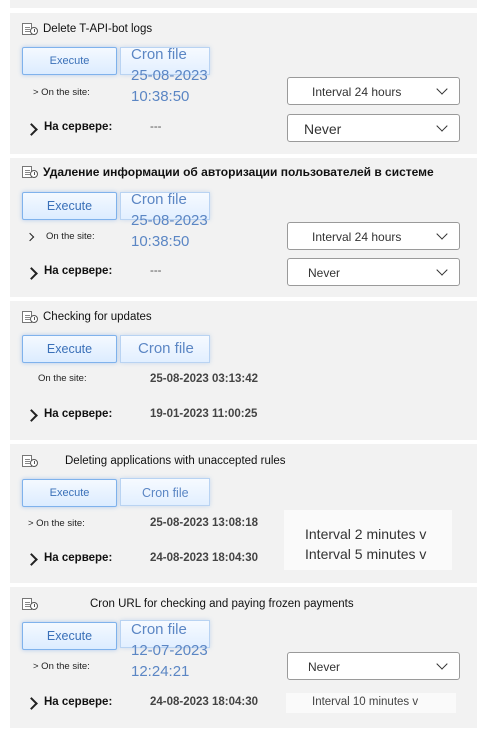 Image resolution: width=478 pixels, height=730 pixels. Describe the element at coordinates (365, 534) in the screenshot. I see `interval-option: Interval 2 minutes v` at that location.